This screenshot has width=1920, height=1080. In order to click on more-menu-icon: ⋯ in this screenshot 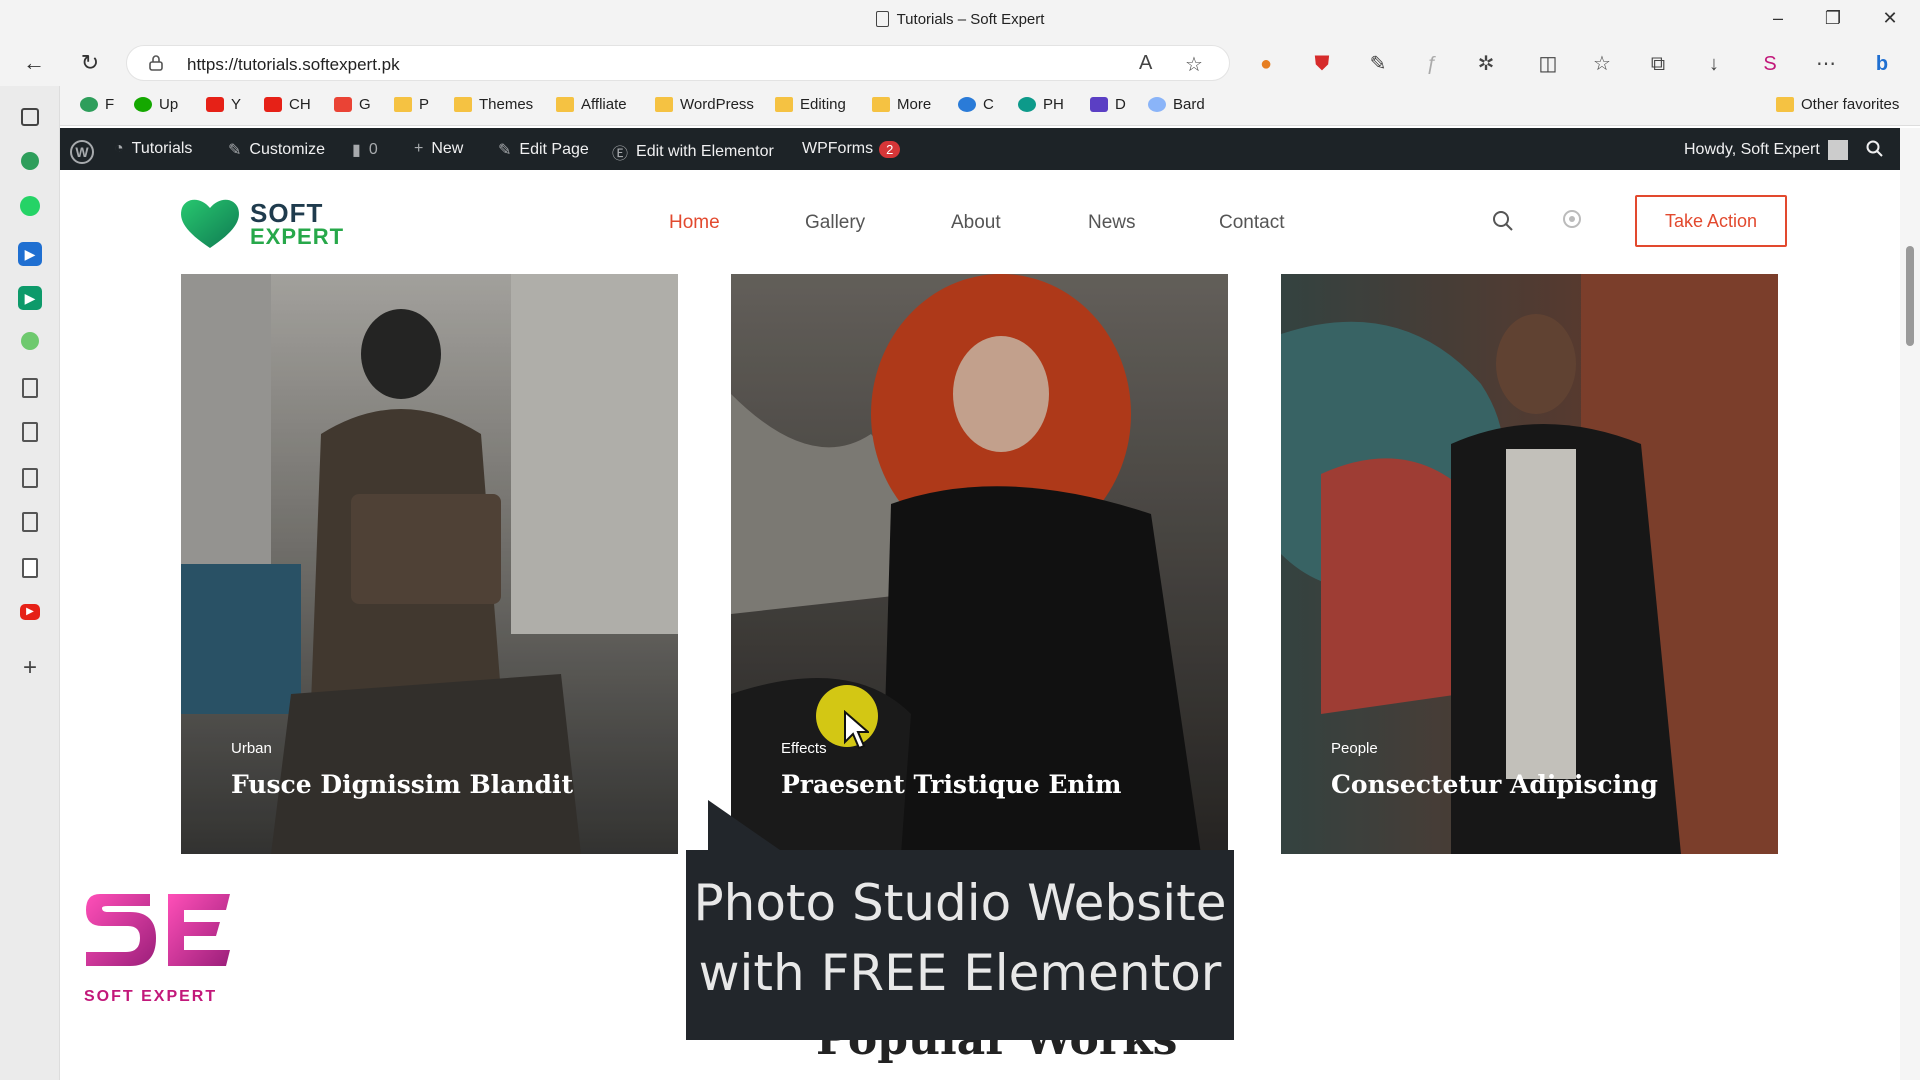, I will do `click(1826, 64)`.